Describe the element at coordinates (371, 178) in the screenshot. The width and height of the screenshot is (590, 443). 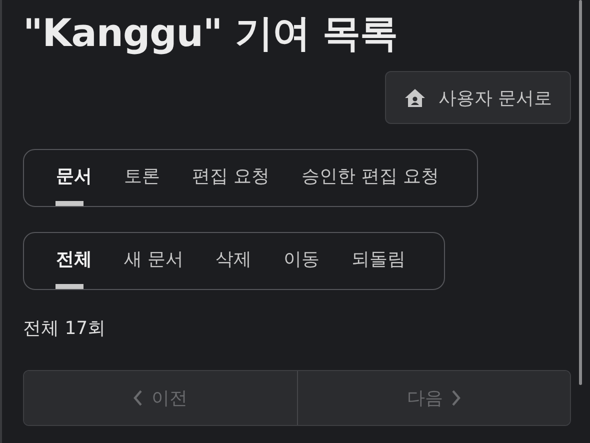
I see `namespace-tab: 승인한 편집 요청` at that location.